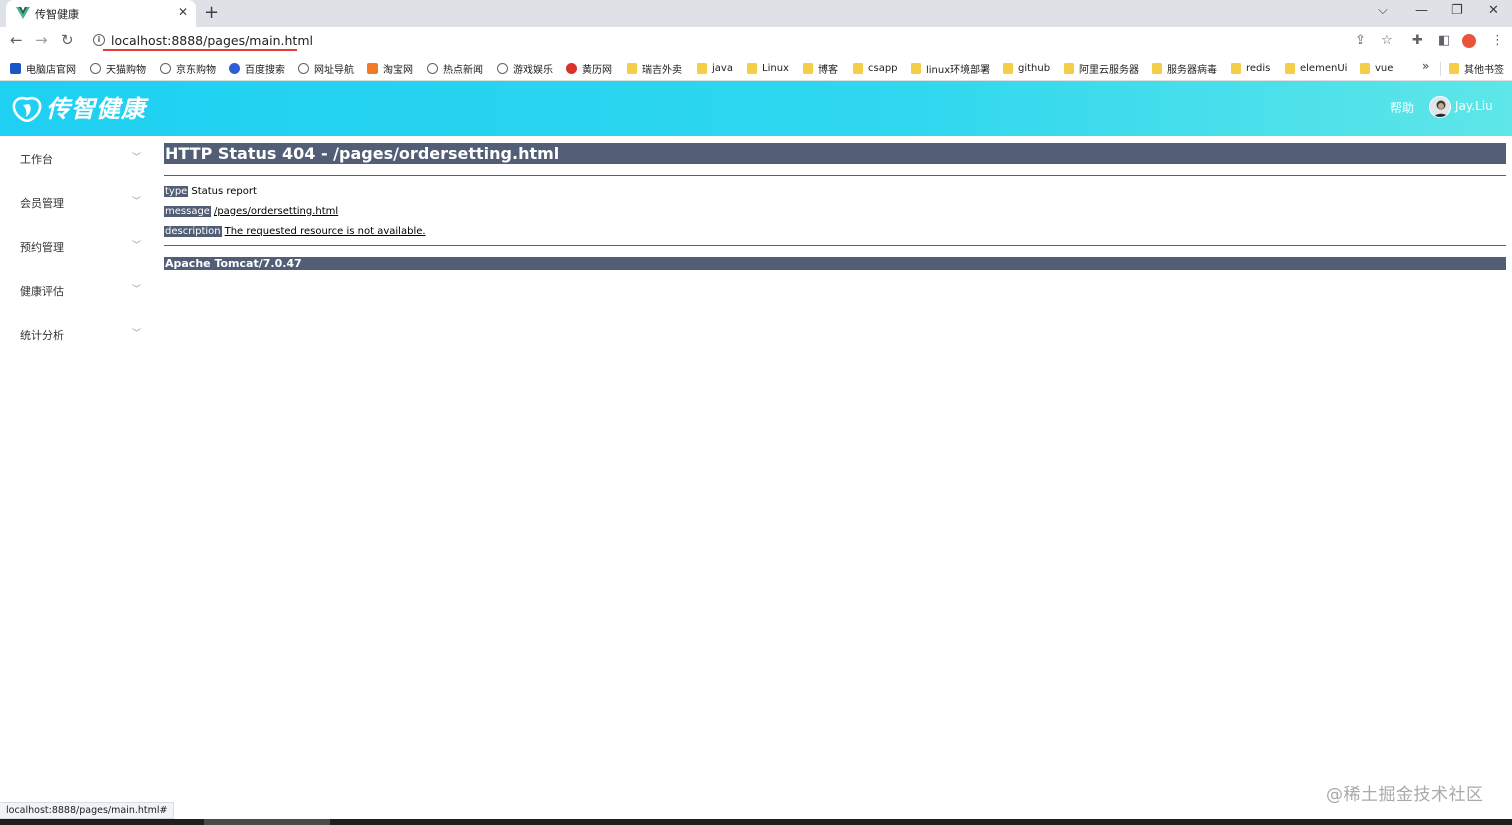 The image size is (1512, 825). I want to click on link-status-bubble: localhost:8888/pages/main.html#, so click(87, 810).